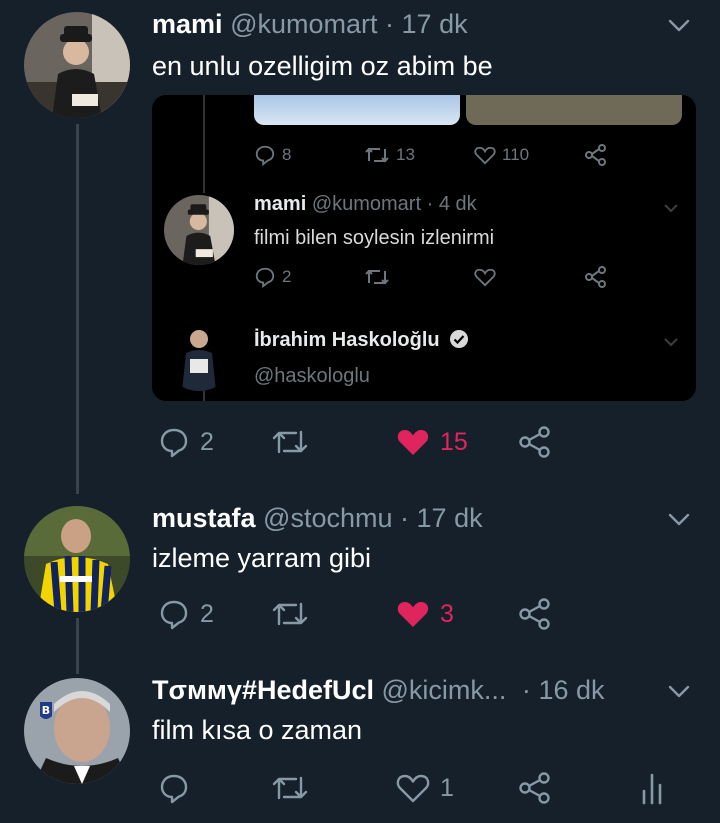 The height and width of the screenshot is (823, 720). What do you see at coordinates (464, 277) in the screenshot?
I see `tweet-actions: 2` at bounding box center [464, 277].